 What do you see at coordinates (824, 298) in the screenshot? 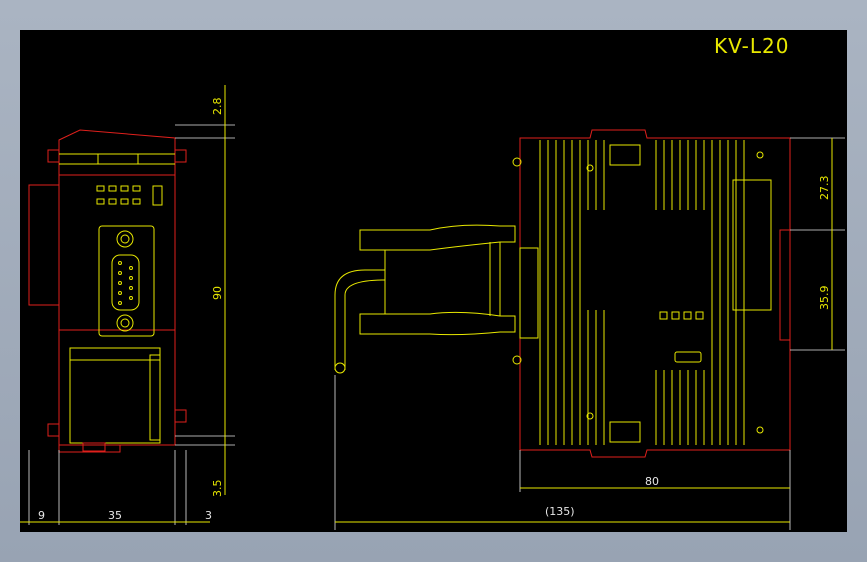
I see `dim-lower-section: 35.9` at bounding box center [824, 298].